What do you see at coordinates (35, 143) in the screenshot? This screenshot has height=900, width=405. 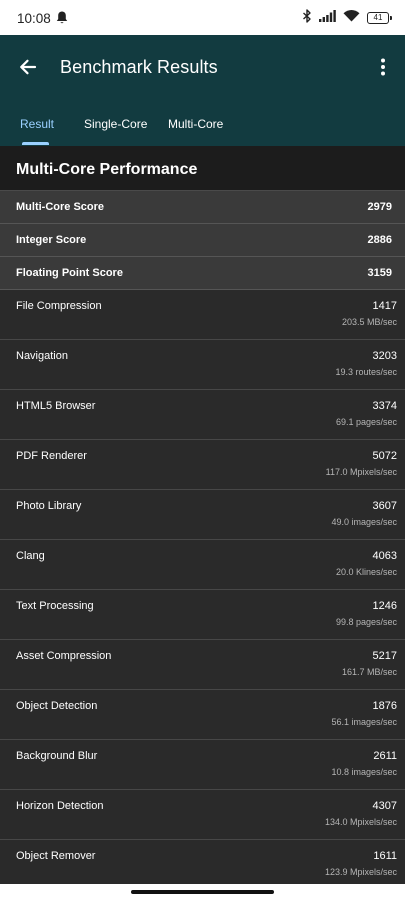 I see `active-tab-indicator` at bounding box center [35, 143].